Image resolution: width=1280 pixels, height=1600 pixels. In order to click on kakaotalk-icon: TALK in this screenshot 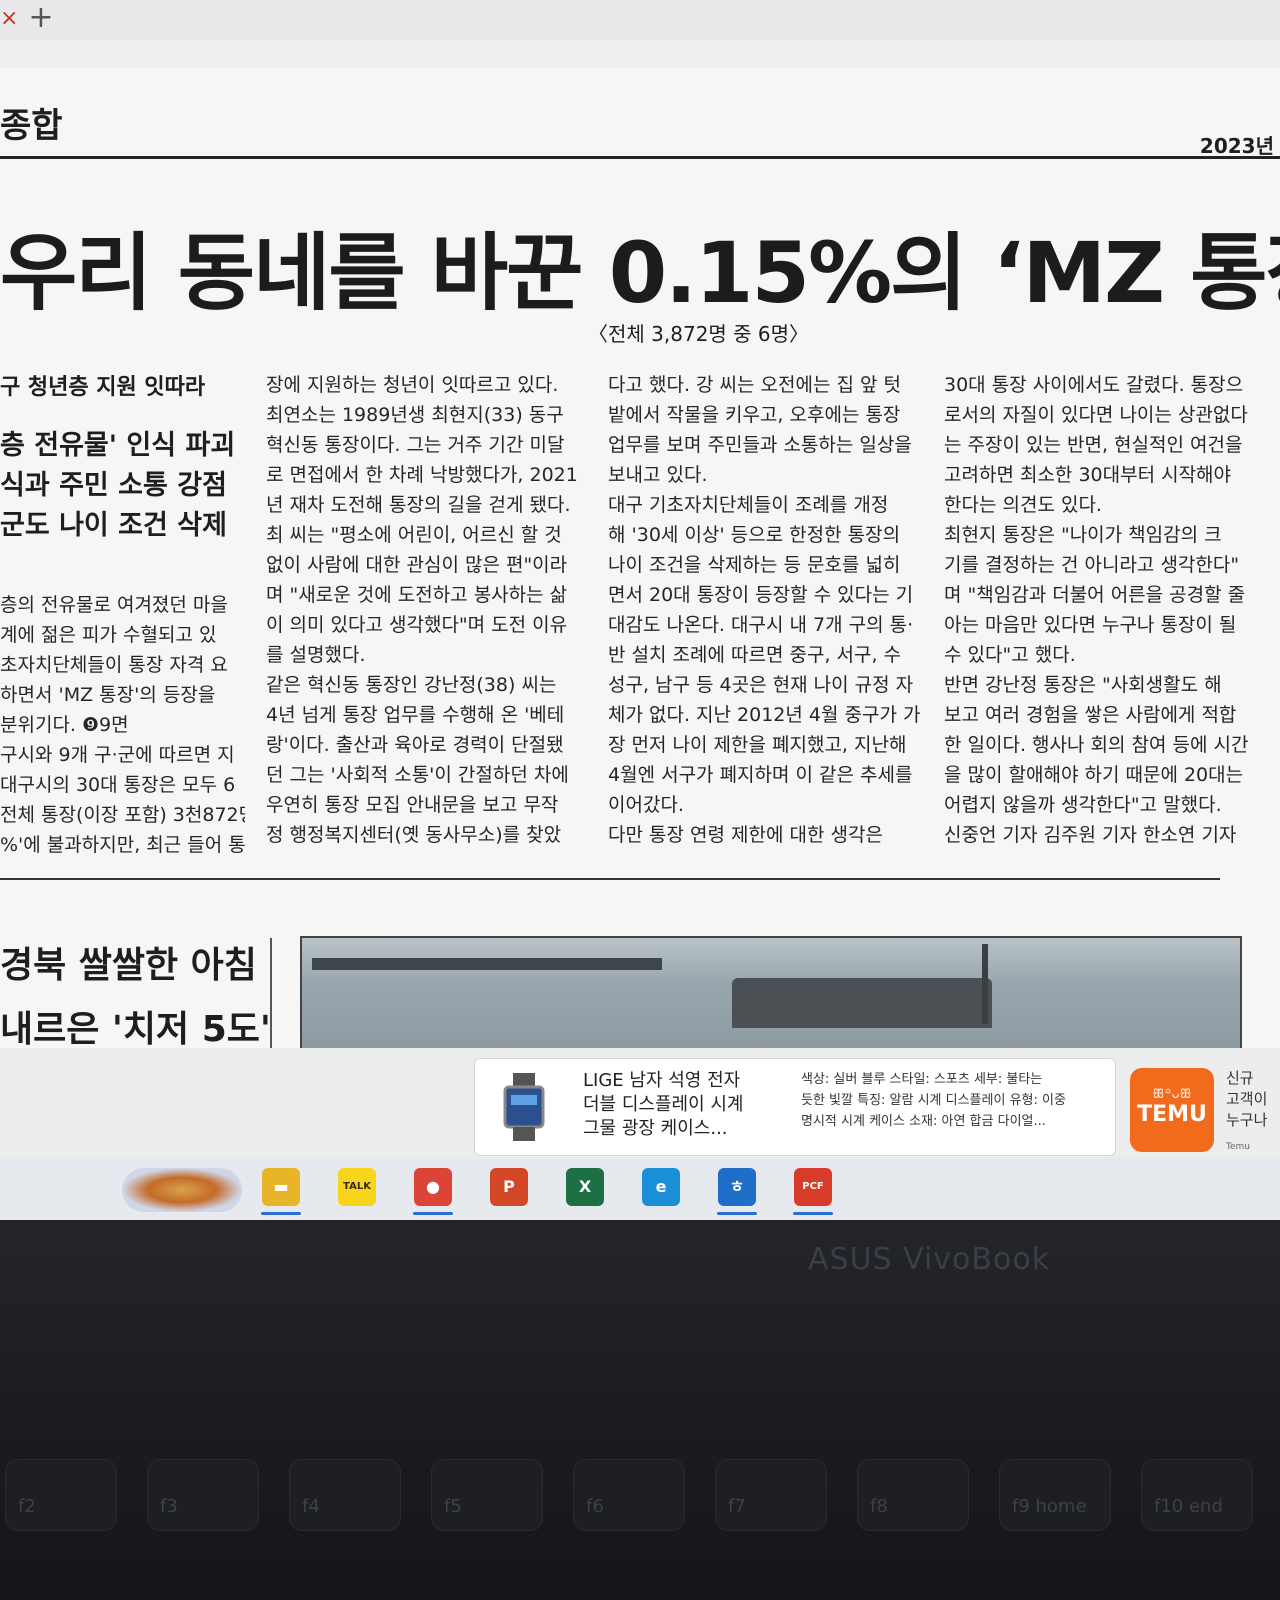, I will do `click(357, 1187)`.